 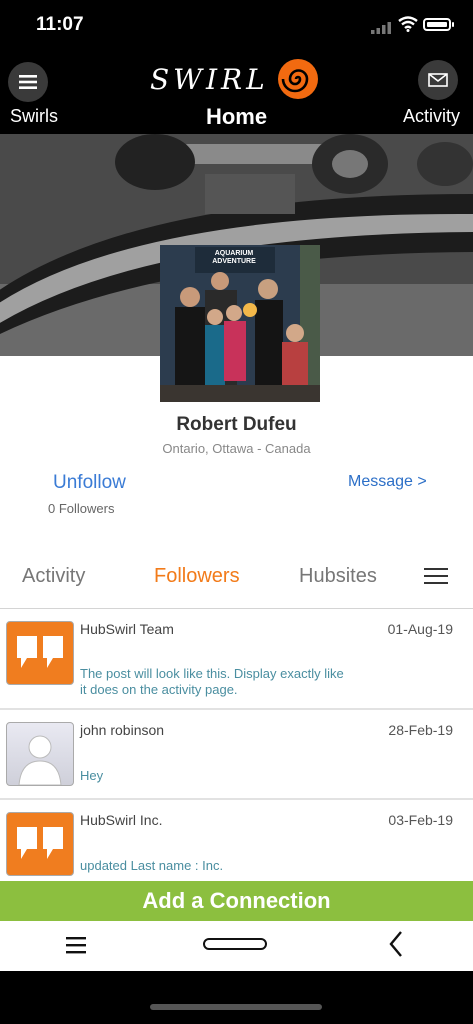 What do you see at coordinates (236, 448) in the screenshot?
I see `profile-location: Ontario, Ottawa - Canada` at bounding box center [236, 448].